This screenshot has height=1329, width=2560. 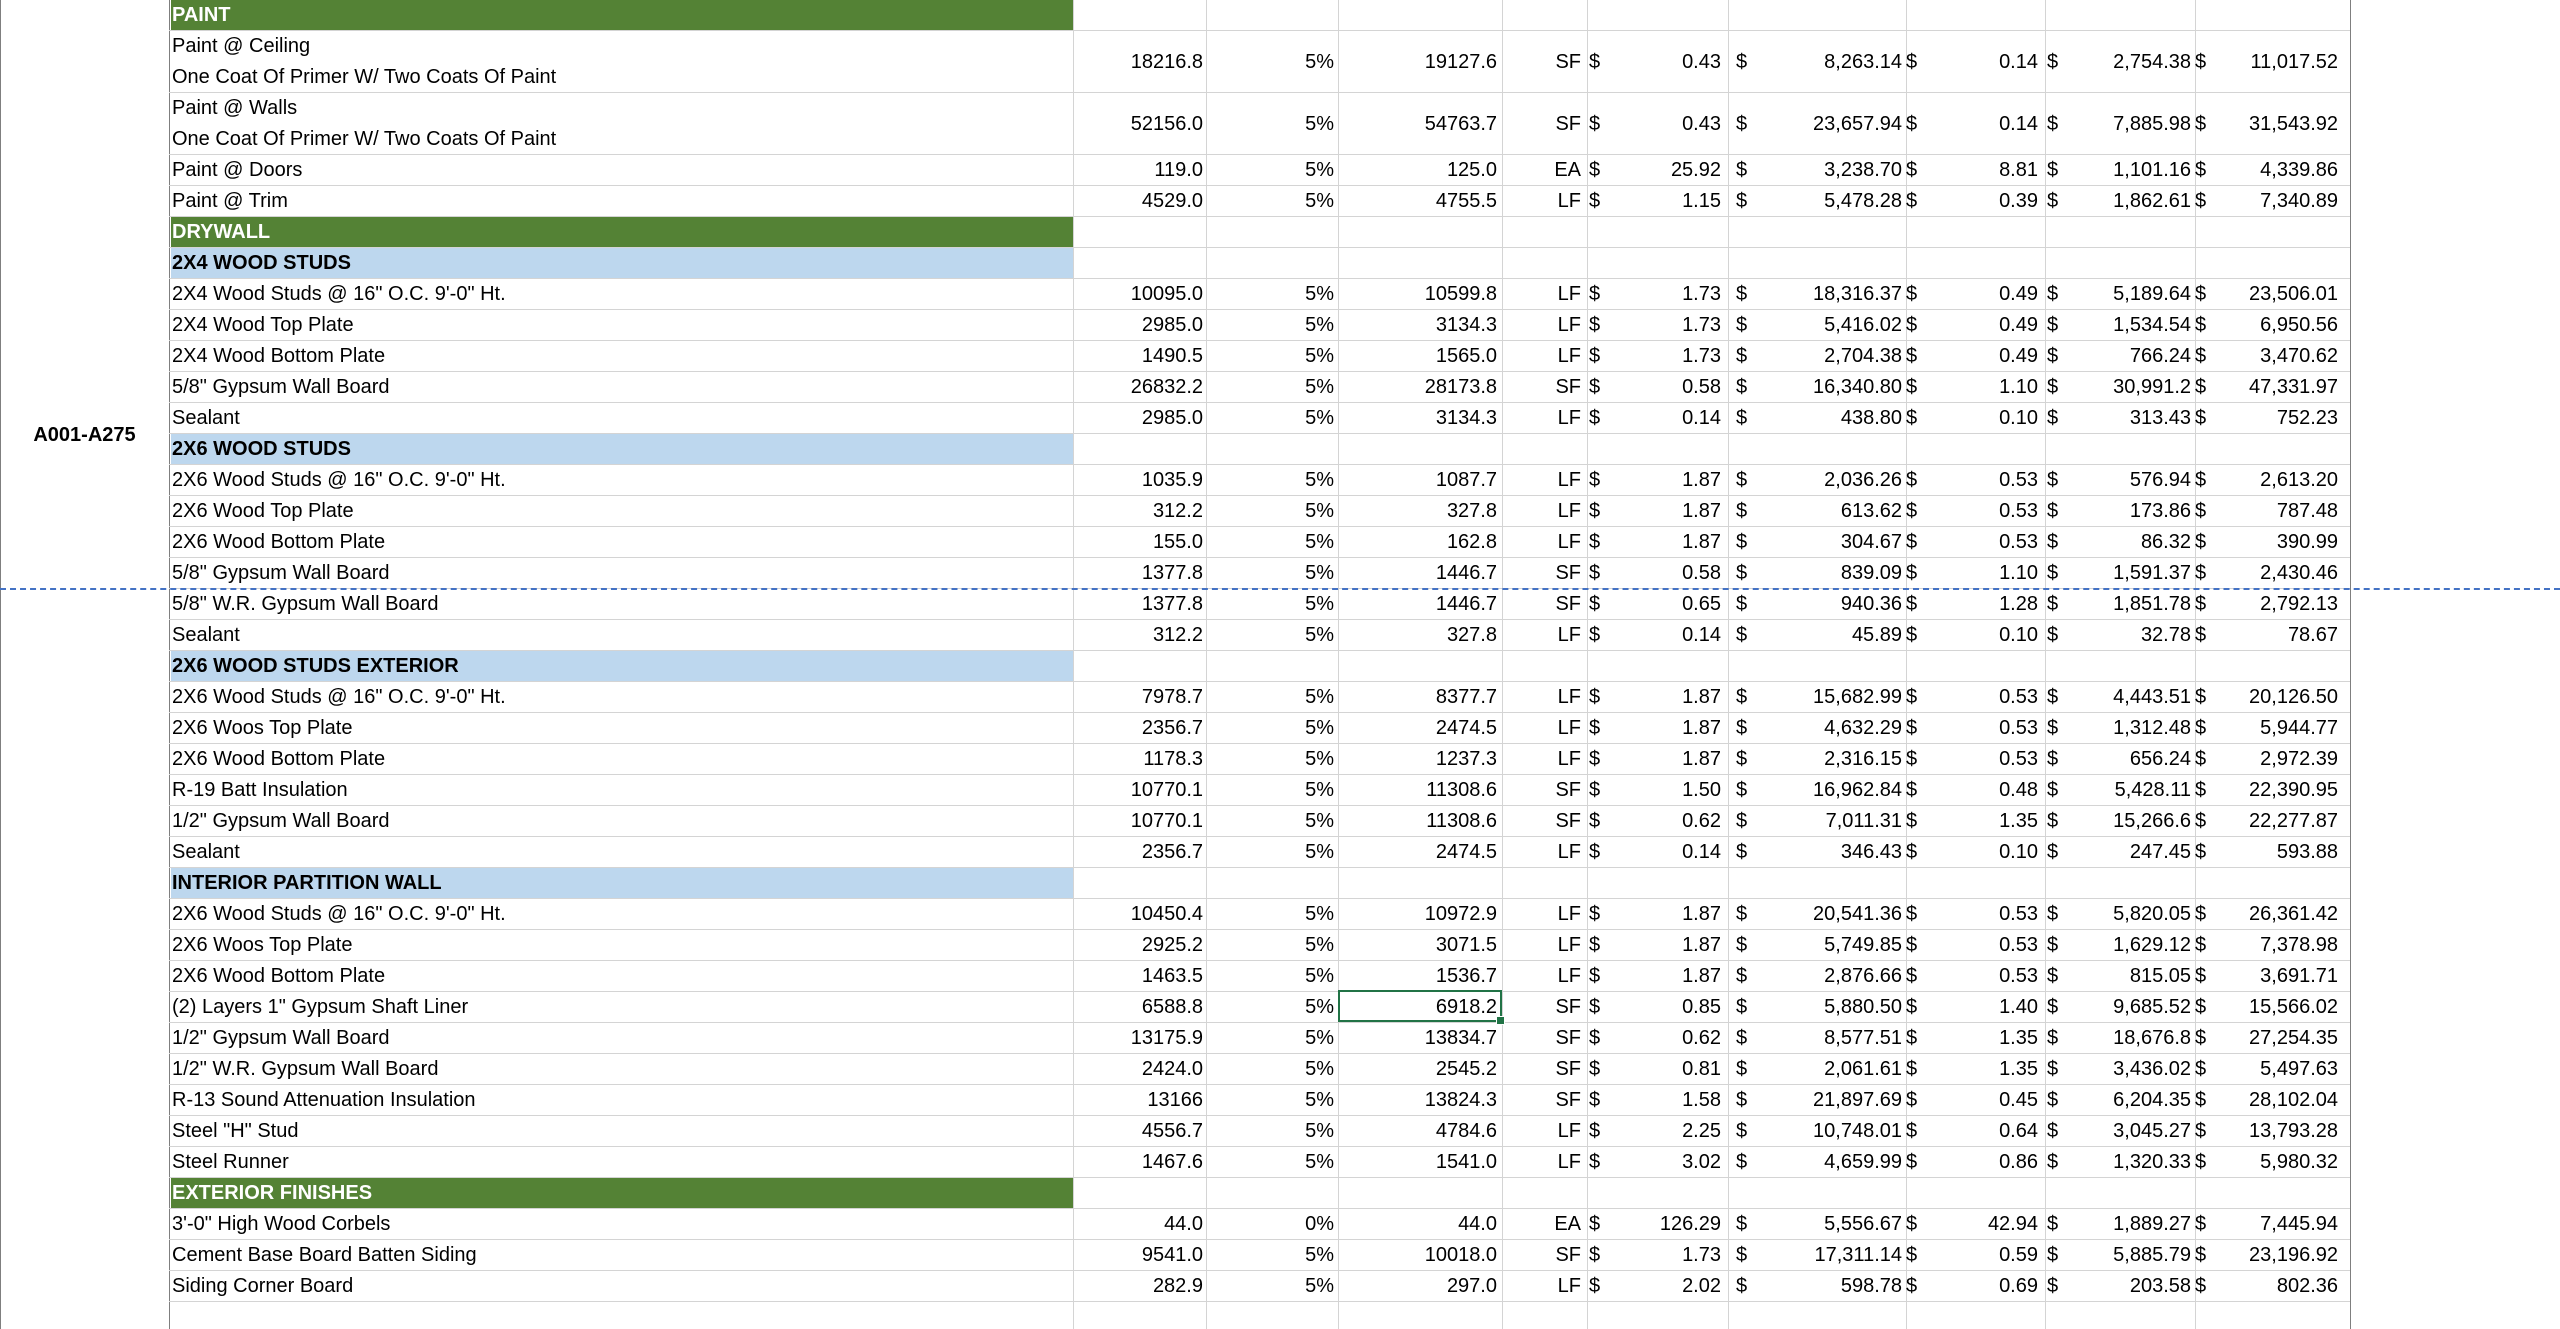 I want to click on description-cell: 2X4 Wood Top Plate, so click(x=622, y=325).